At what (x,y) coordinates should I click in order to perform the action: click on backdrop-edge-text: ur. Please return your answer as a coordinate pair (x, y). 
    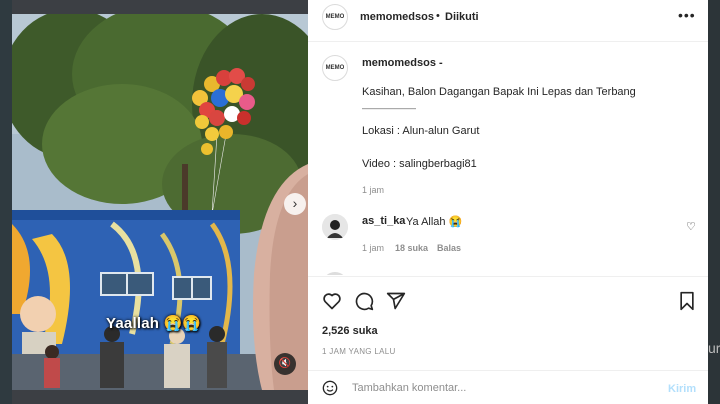
    Looking at the image, I should click on (714, 348).